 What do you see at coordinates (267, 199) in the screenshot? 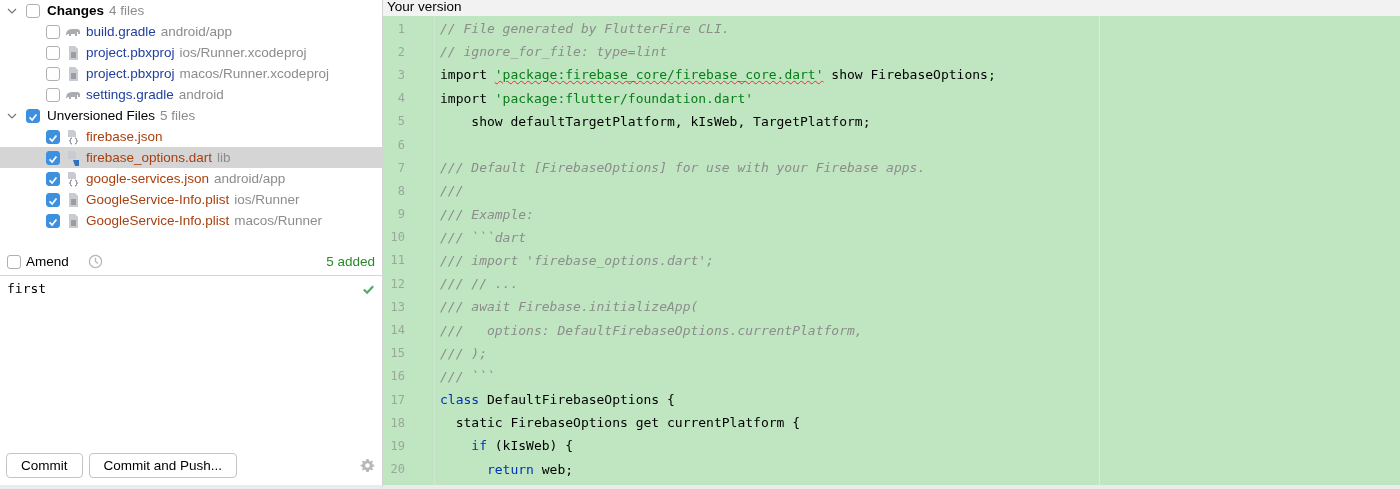
I see `file-path: ios/Runner` at bounding box center [267, 199].